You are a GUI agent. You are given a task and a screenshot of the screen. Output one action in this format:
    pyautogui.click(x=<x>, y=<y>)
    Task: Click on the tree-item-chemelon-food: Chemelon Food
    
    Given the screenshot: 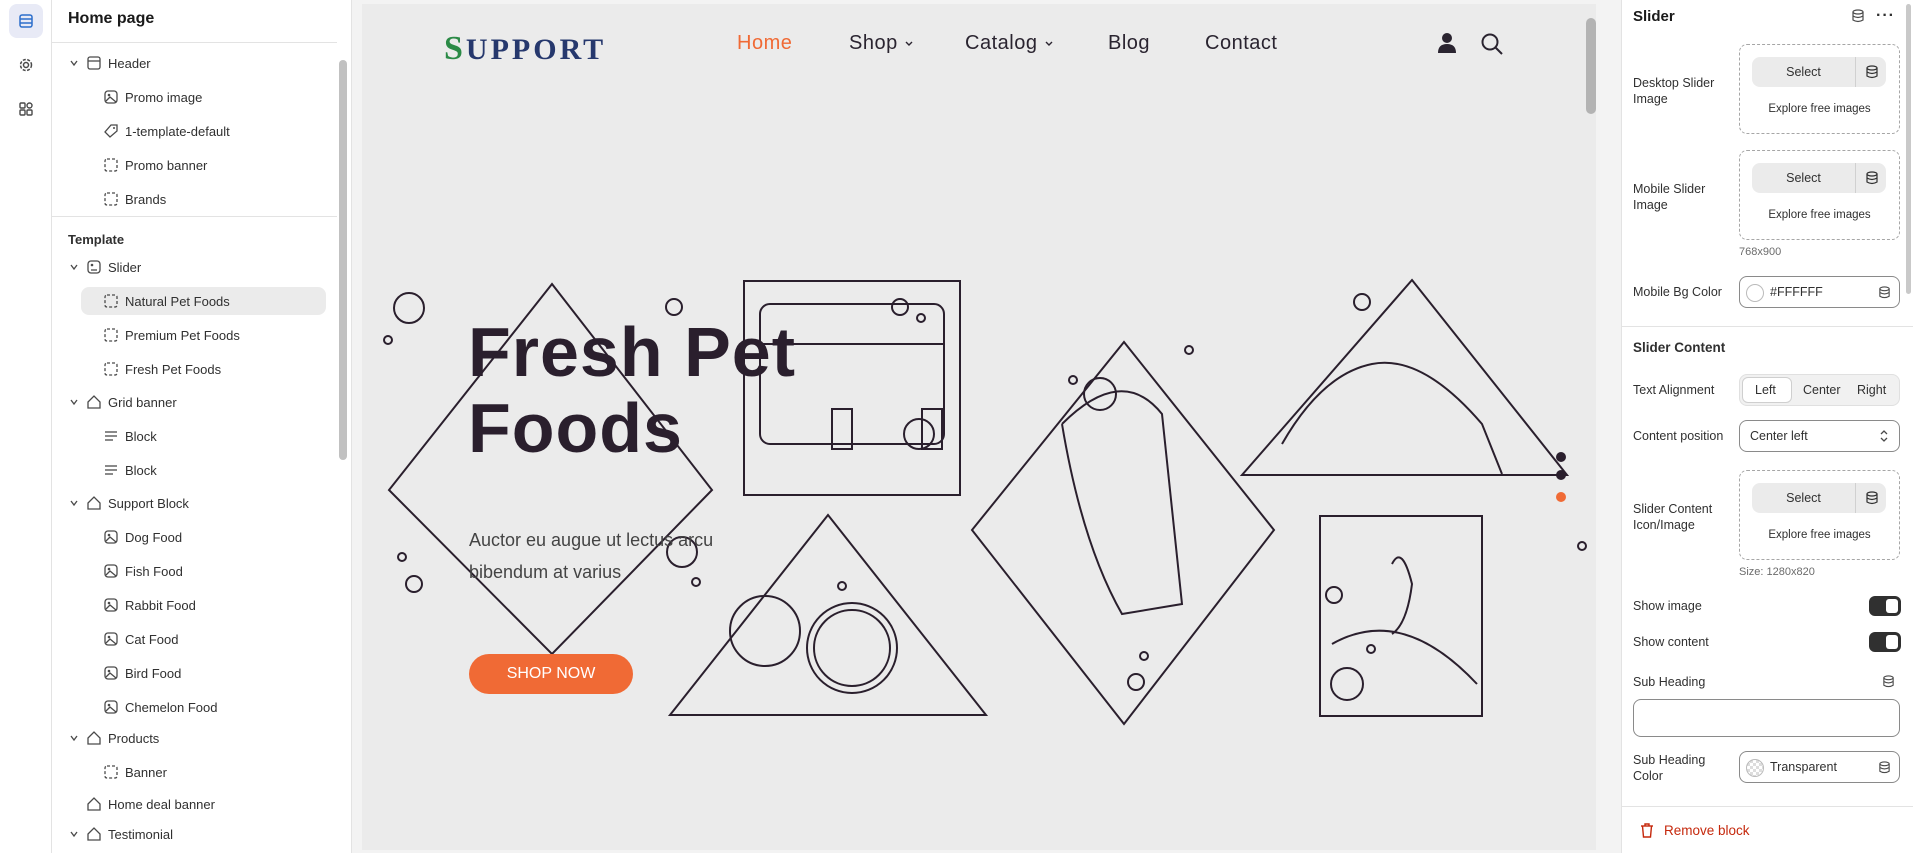 What is the action you would take?
    pyautogui.click(x=195, y=707)
    